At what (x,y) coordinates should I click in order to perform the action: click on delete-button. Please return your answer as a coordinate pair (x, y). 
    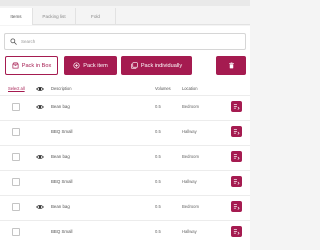
    Looking at the image, I should click on (231, 65).